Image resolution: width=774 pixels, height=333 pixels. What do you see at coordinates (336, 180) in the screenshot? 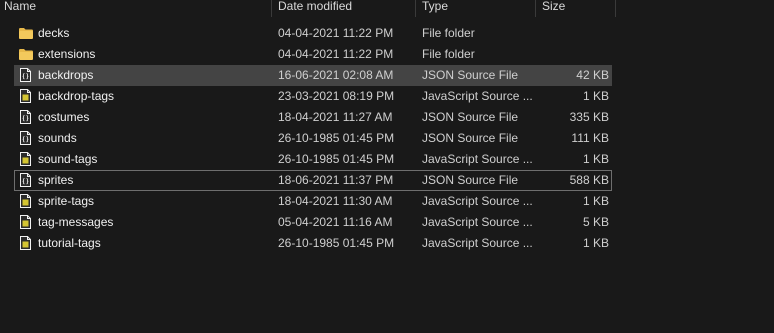
I see `file-date-modified: 18-06-2021 11:37 PM` at bounding box center [336, 180].